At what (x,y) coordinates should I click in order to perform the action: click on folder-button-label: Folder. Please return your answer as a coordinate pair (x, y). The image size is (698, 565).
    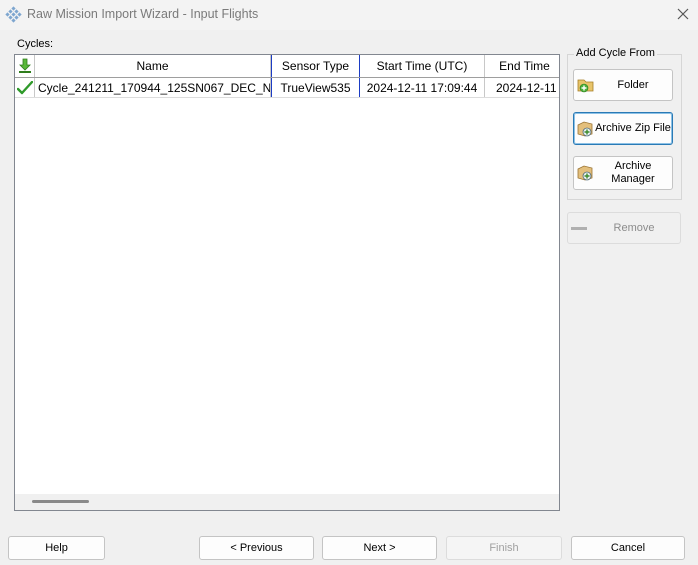
    Looking at the image, I should click on (633, 84).